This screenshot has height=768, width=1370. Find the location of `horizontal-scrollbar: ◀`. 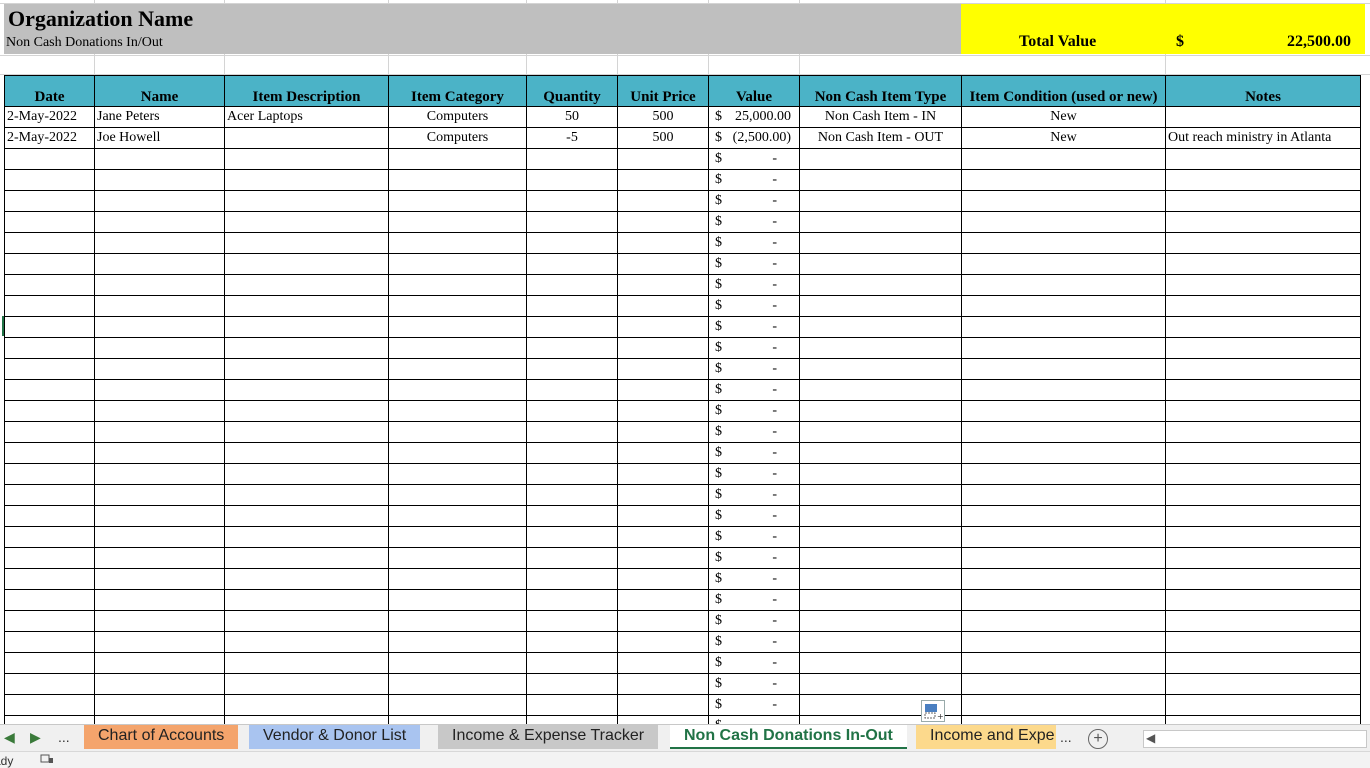

horizontal-scrollbar: ◀ is located at coordinates (1255, 739).